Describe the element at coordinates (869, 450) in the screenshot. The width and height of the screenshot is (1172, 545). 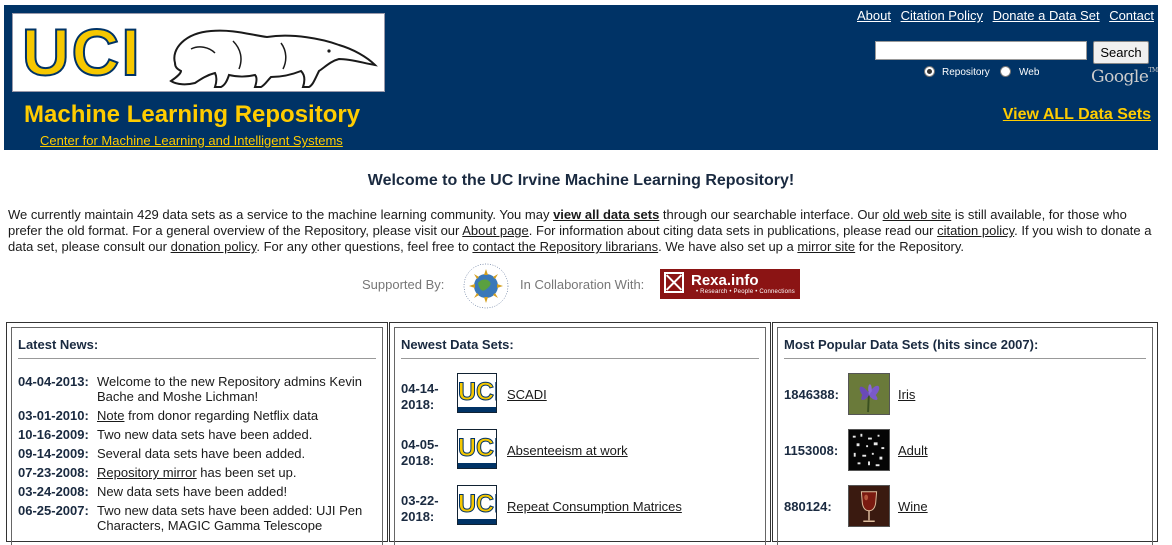
I see `adult-dataset-icon` at that location.